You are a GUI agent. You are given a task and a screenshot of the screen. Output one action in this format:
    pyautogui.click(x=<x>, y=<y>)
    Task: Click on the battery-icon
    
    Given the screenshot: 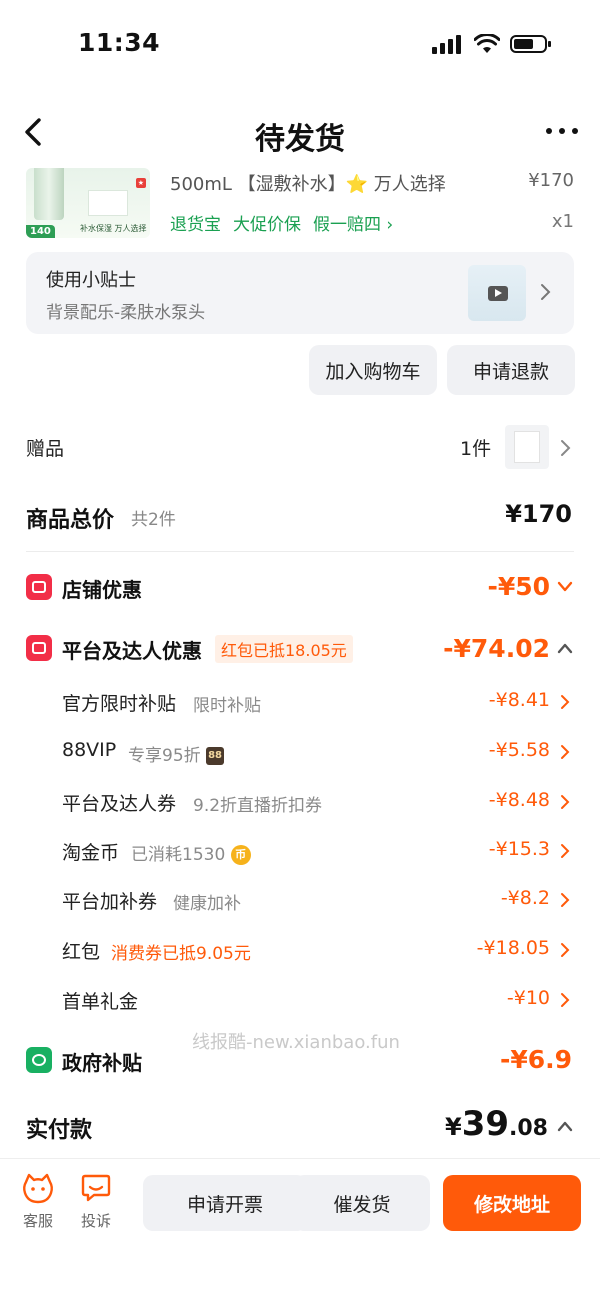 What is the action you would take?
    pyautogui.click(x=530, y=44)
    